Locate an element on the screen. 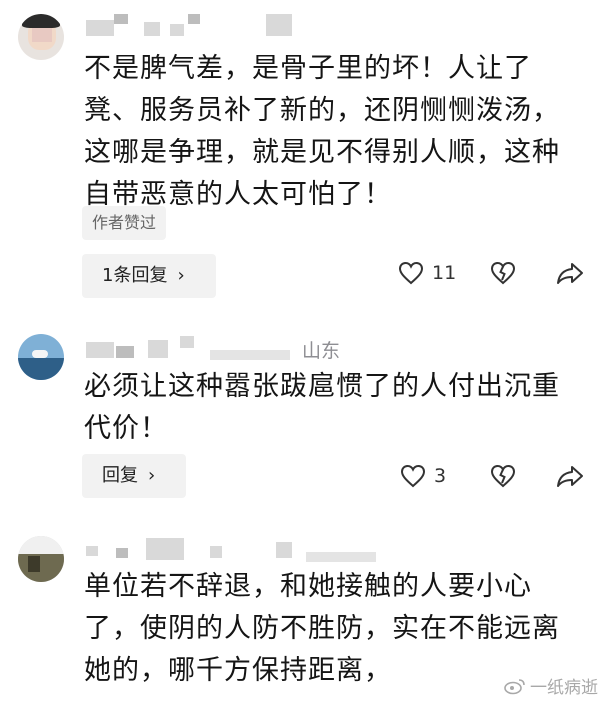  author-liked-badge: 作者赞过 is located at coordinates (124, 223).